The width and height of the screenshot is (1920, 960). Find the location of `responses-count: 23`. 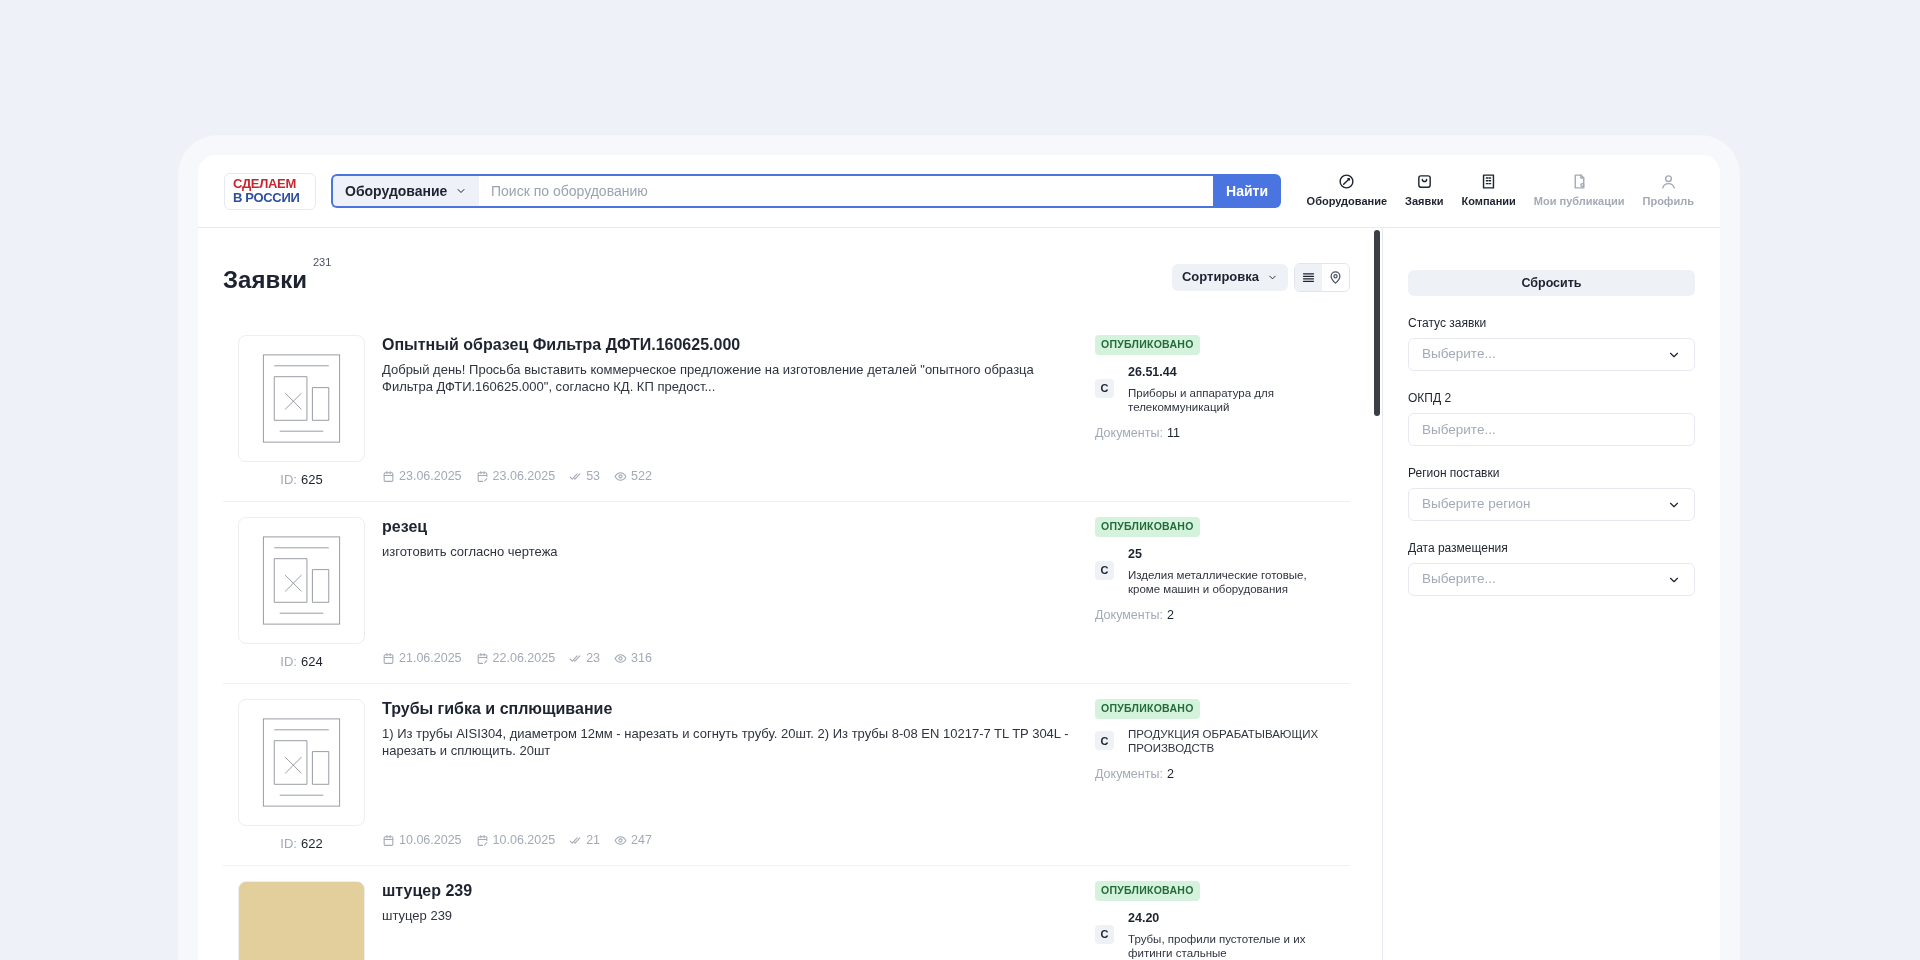

responses-count: 23 is located at coordinates (593, 659).